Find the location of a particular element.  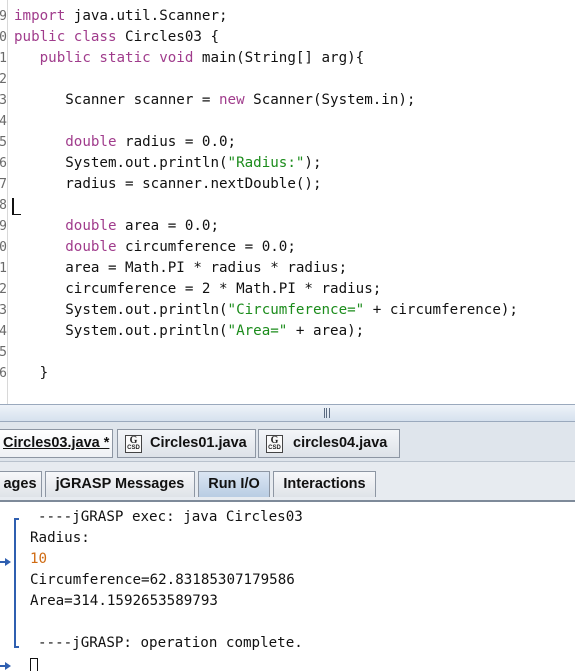

code-text: radius = scanner.nextDouble(); is located at coordinates (168, 184).